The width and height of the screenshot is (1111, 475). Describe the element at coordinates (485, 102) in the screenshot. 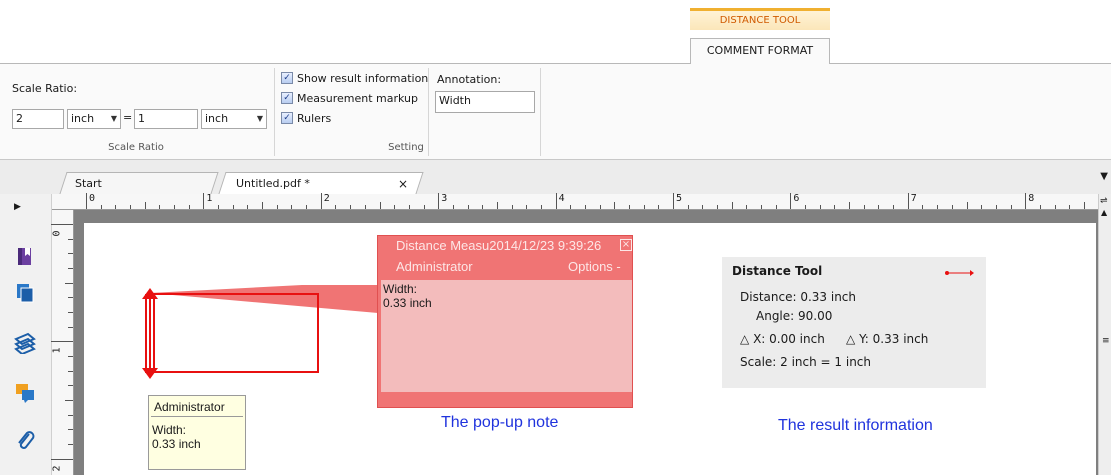

I see `annotation-input: Width` at that location.